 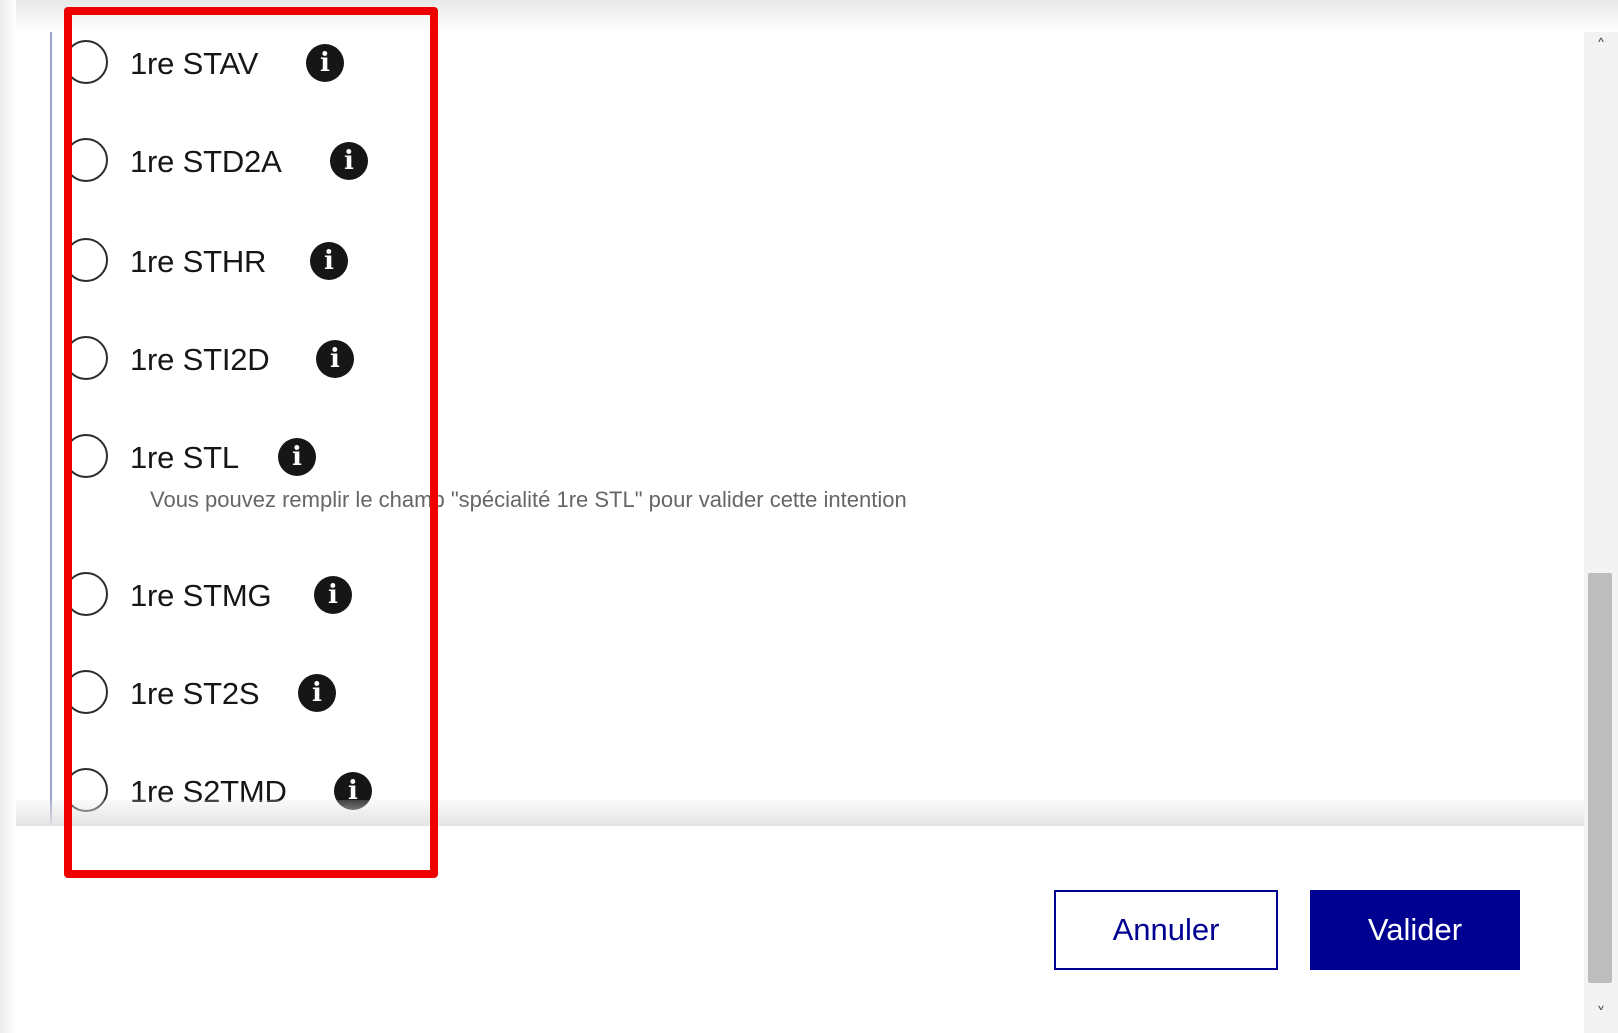 I want to click on cancel-button: Annuler, so click(x=1166, y=930).